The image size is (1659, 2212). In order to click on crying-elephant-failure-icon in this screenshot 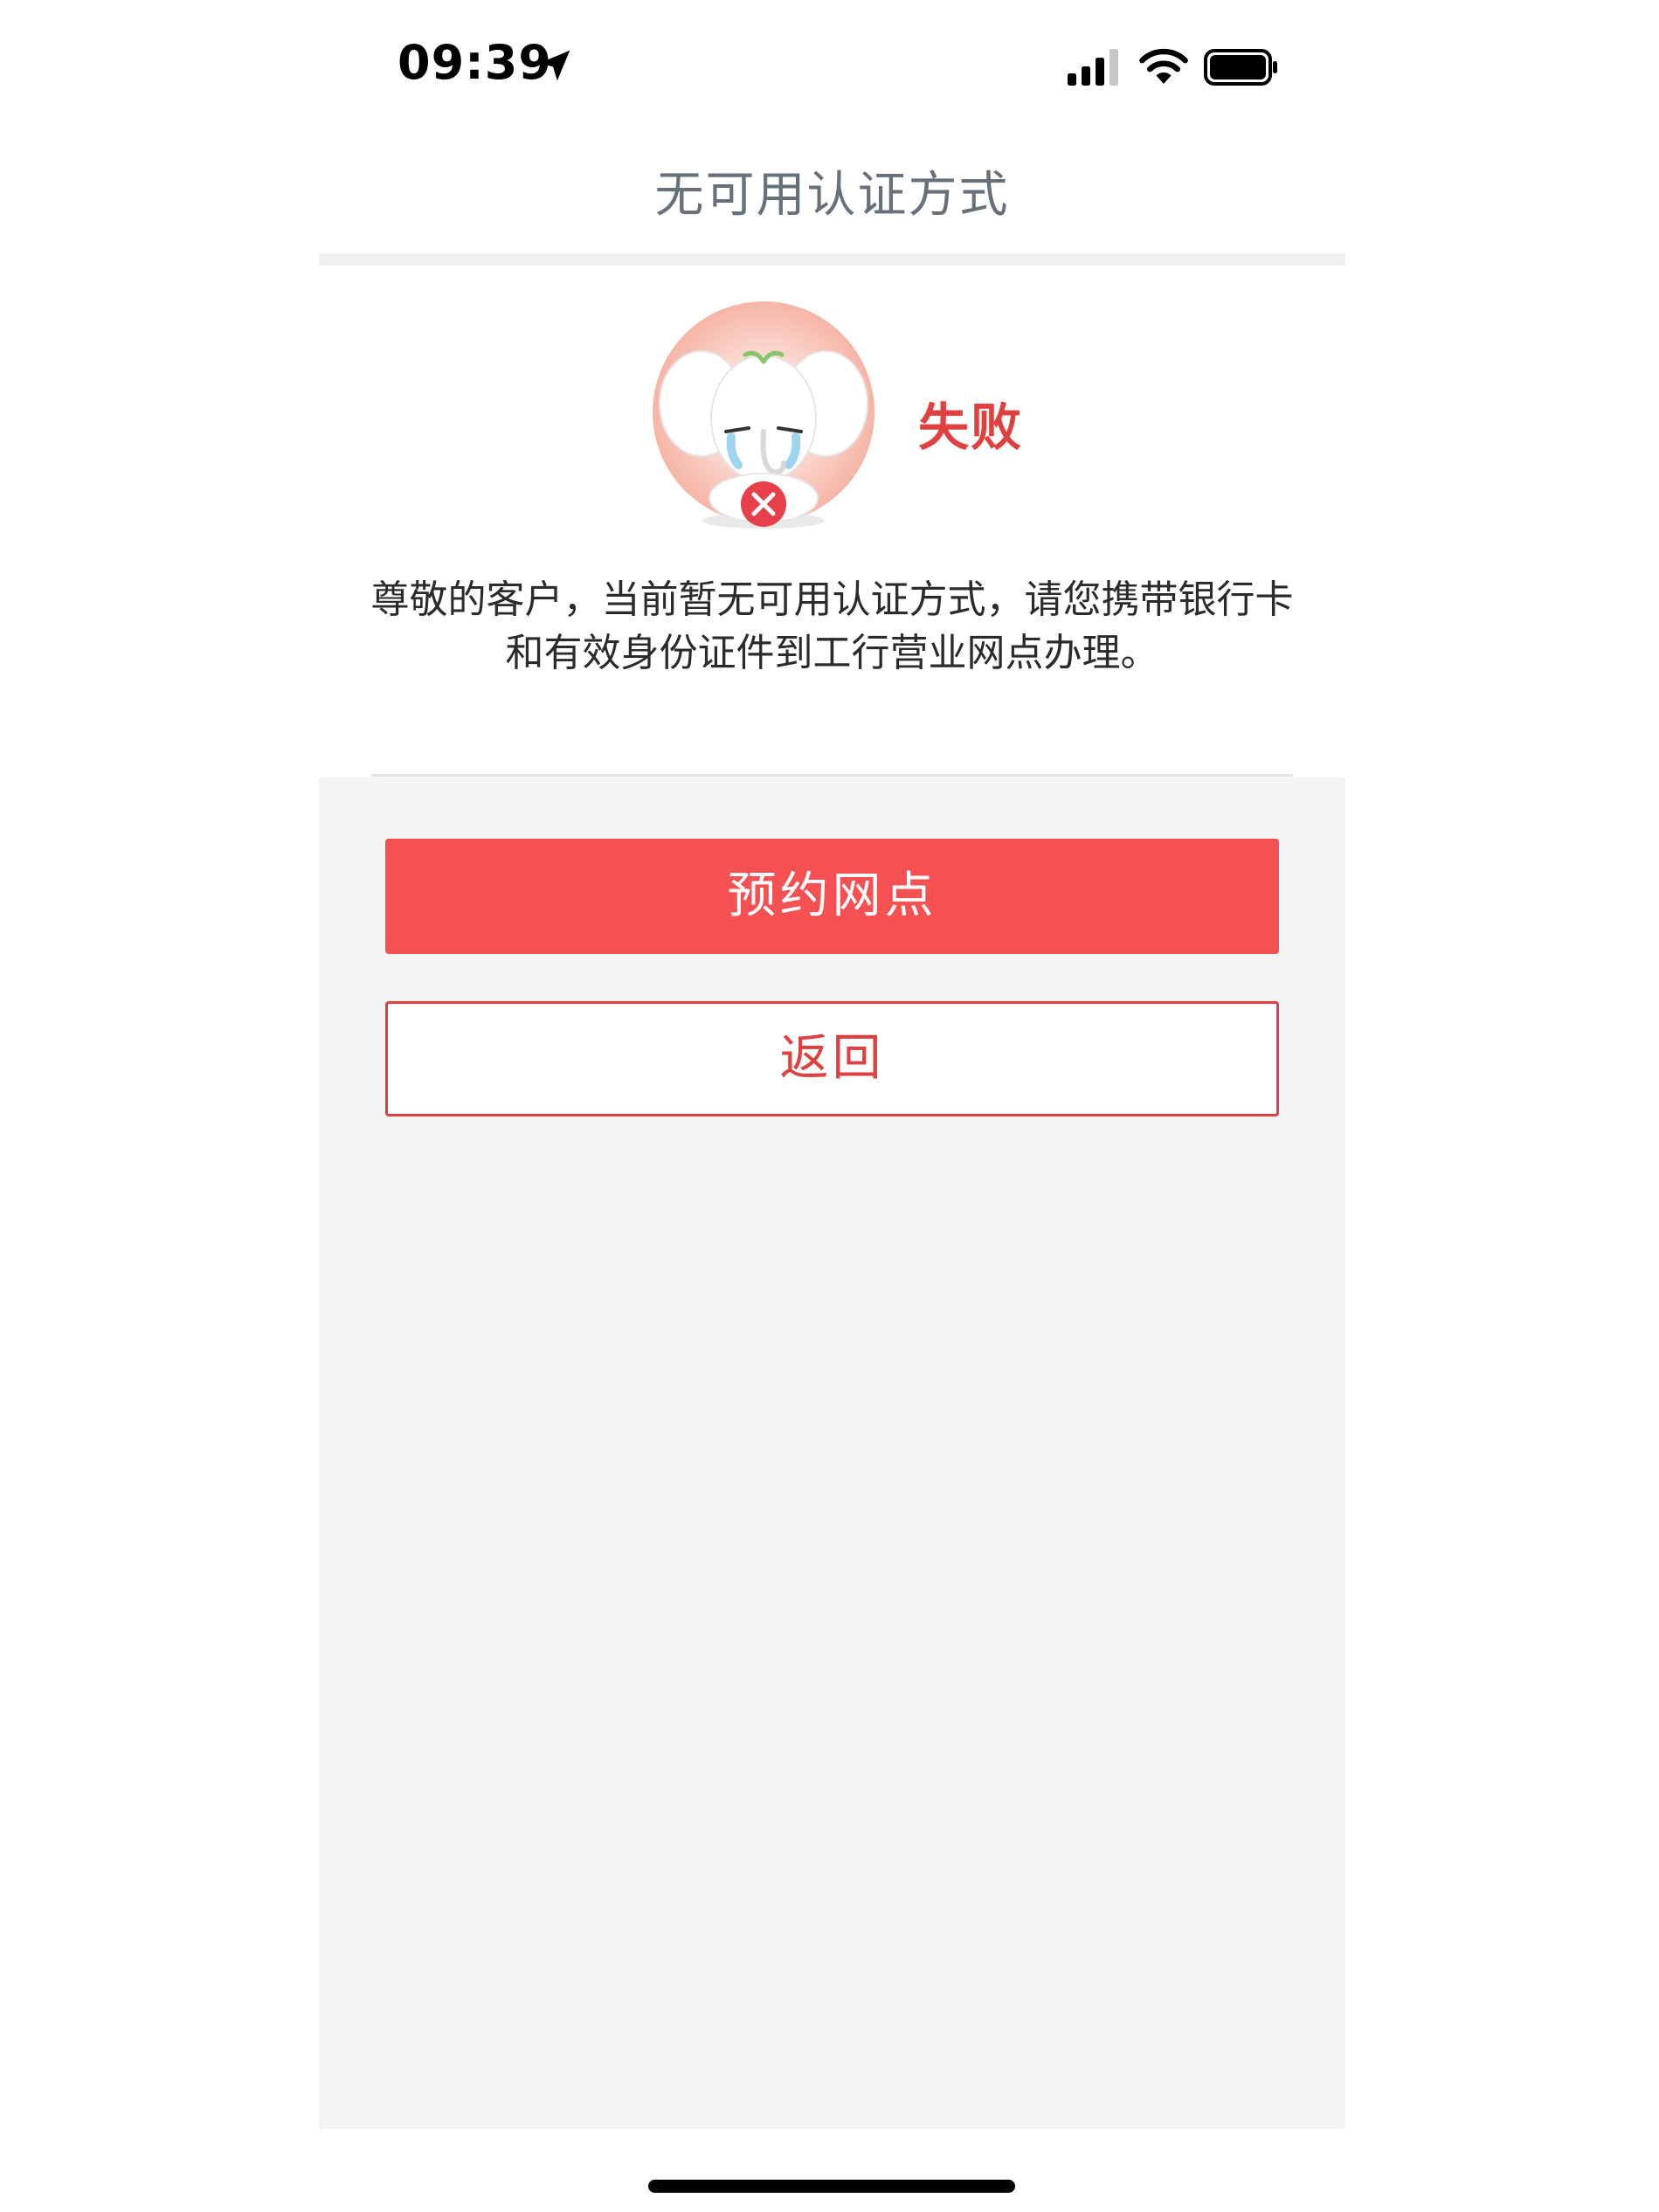, I will do `click(763, 415)`.